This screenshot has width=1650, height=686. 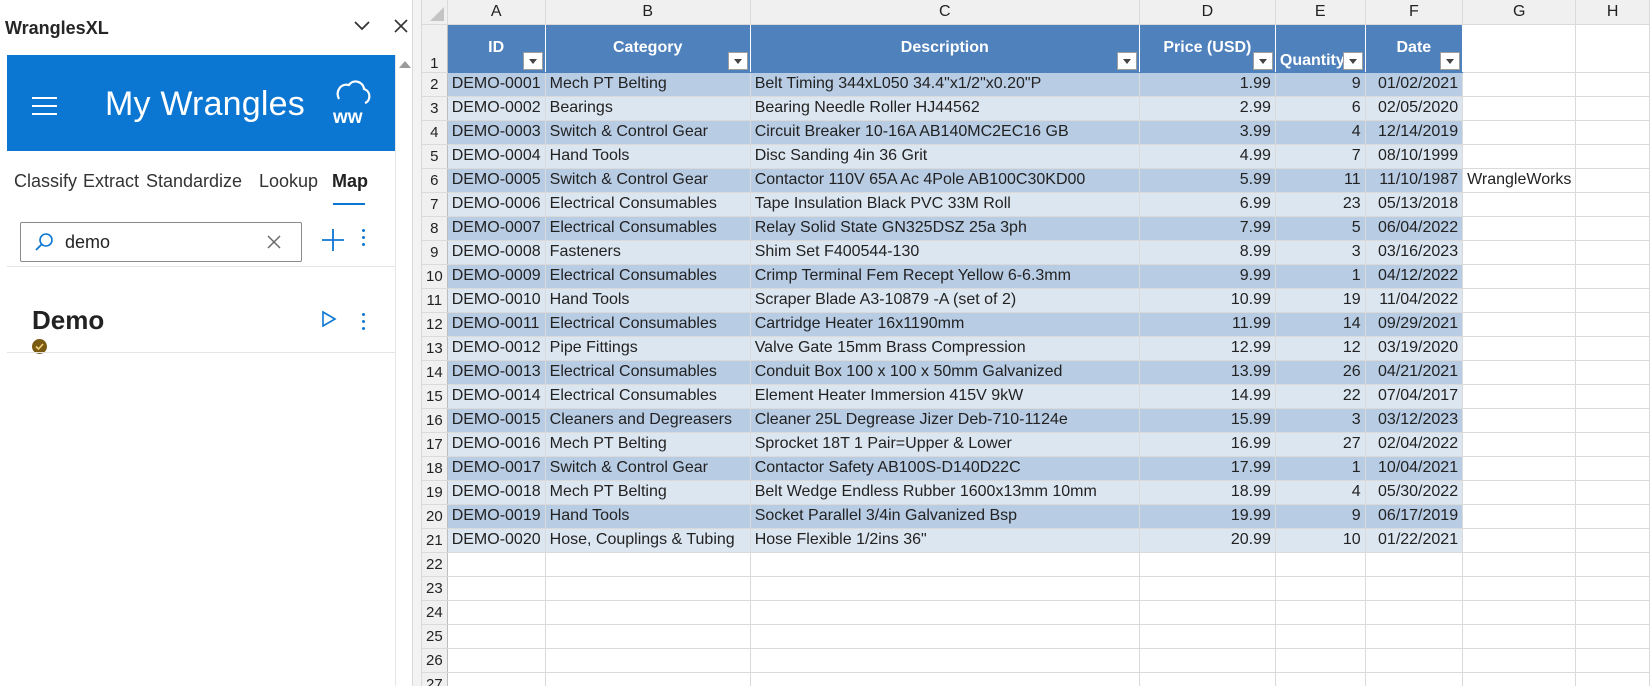 What do you see at coordinates (1414, 132) in the screenshot?
I see `table-cell: 12/14/2019` at bounding box center [1414, 132].